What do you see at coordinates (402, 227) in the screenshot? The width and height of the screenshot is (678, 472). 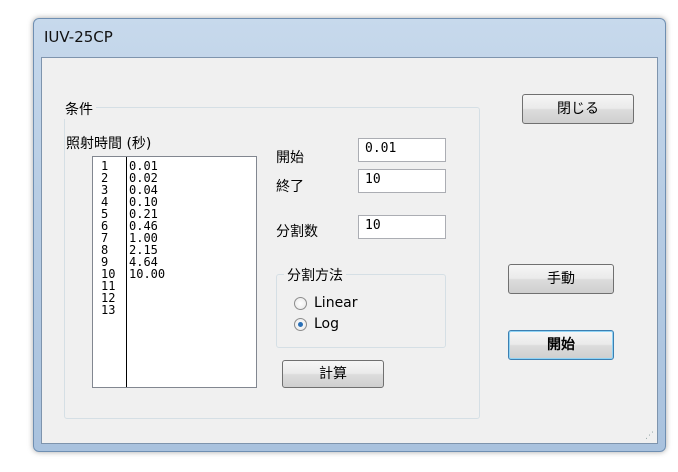 I see `divisions-input: 10` at bounding box center [402, 227].